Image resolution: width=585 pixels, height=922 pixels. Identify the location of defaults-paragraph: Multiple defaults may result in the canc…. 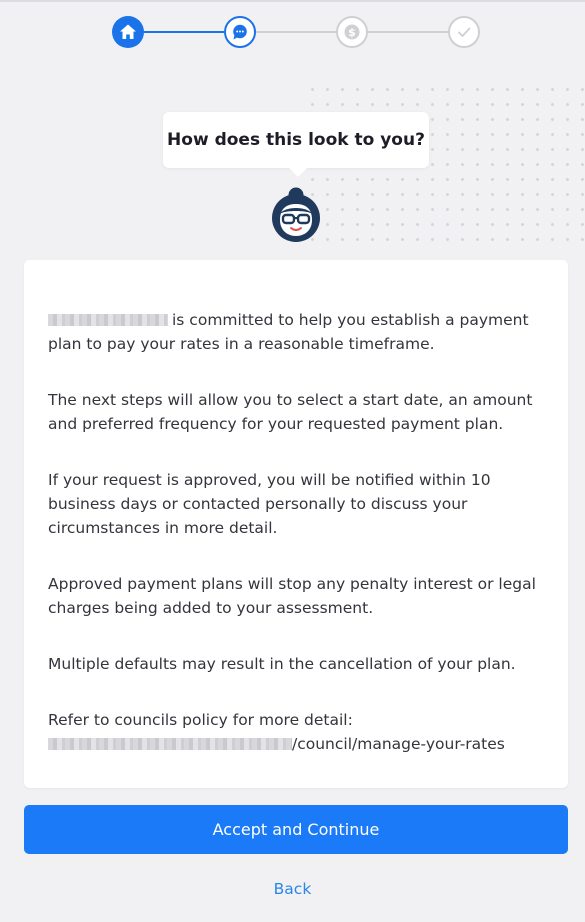
(282, 664).